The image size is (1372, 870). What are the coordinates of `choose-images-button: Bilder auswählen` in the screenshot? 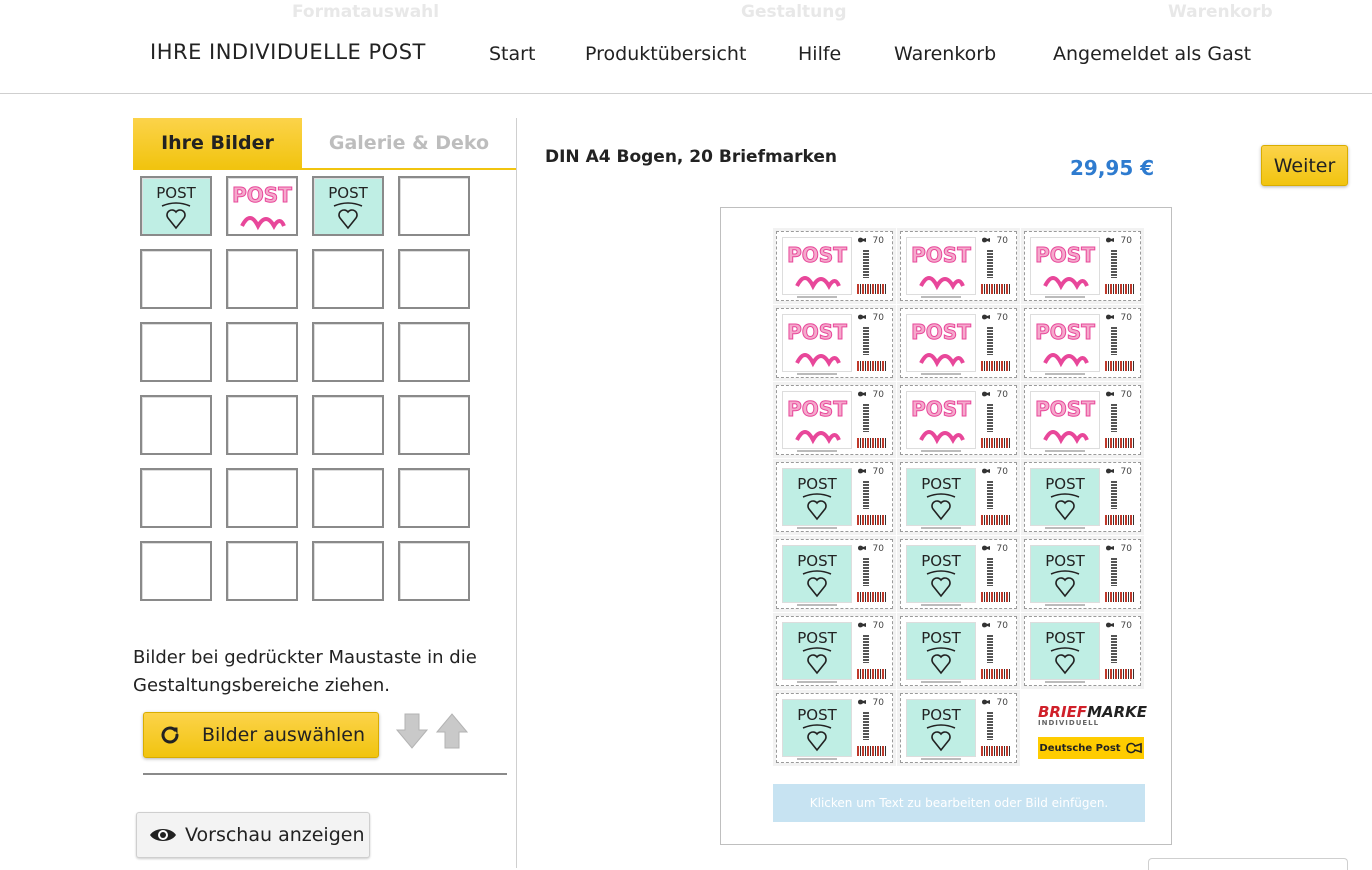 It's located at (261, 735).